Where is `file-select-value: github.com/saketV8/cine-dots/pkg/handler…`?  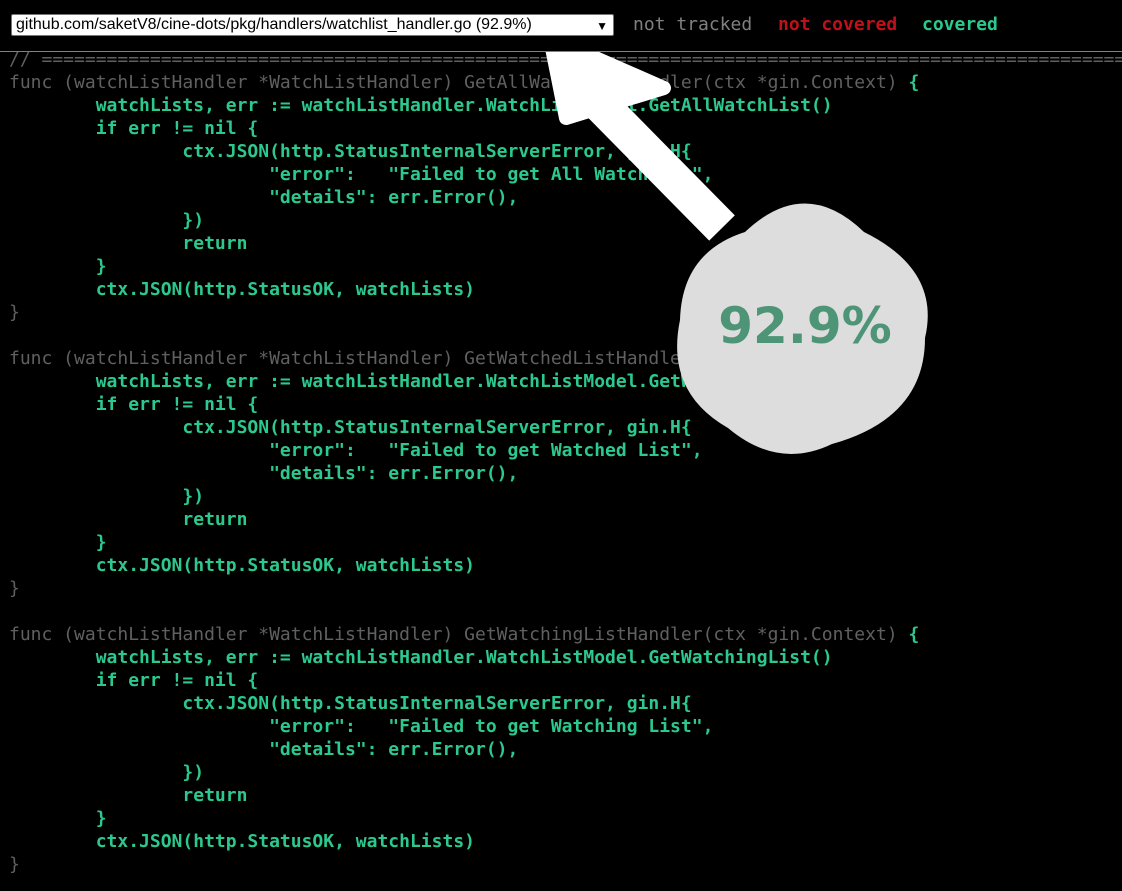
file-select-value: github.com/saketV8/cine-dots/pkg/handler… is located at coordinates (274, 24).